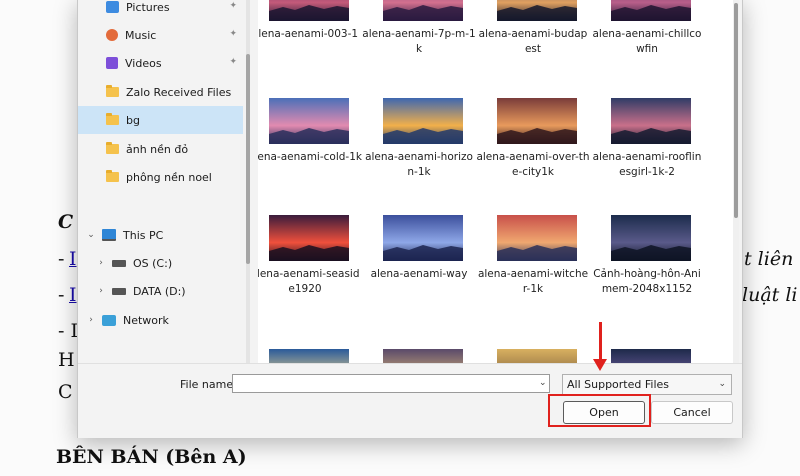  I want to click on document-fragment: t liên, so click(769, 259).